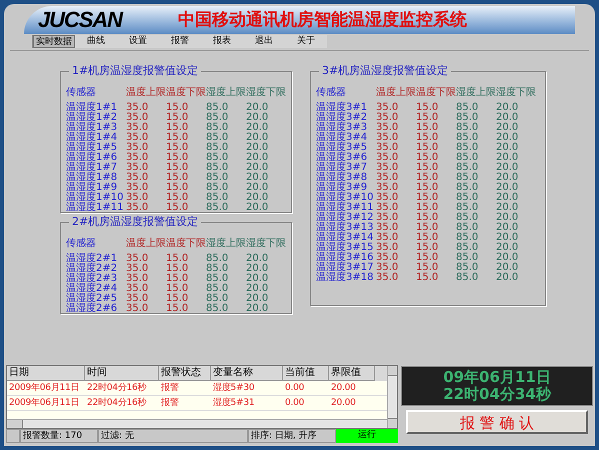 The image size is (599, 450). Describe the element at coordinates (222, 41) in the screenshot. I see `menu-tab: 报表` at that location.